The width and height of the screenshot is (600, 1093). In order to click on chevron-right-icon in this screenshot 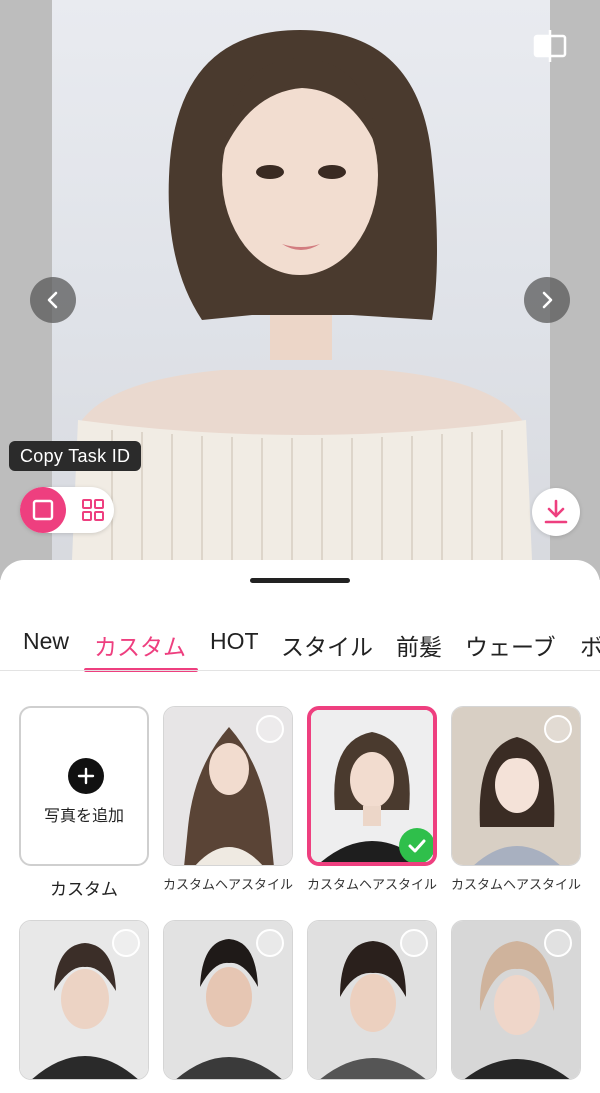, I will do `click(547, 300)`.